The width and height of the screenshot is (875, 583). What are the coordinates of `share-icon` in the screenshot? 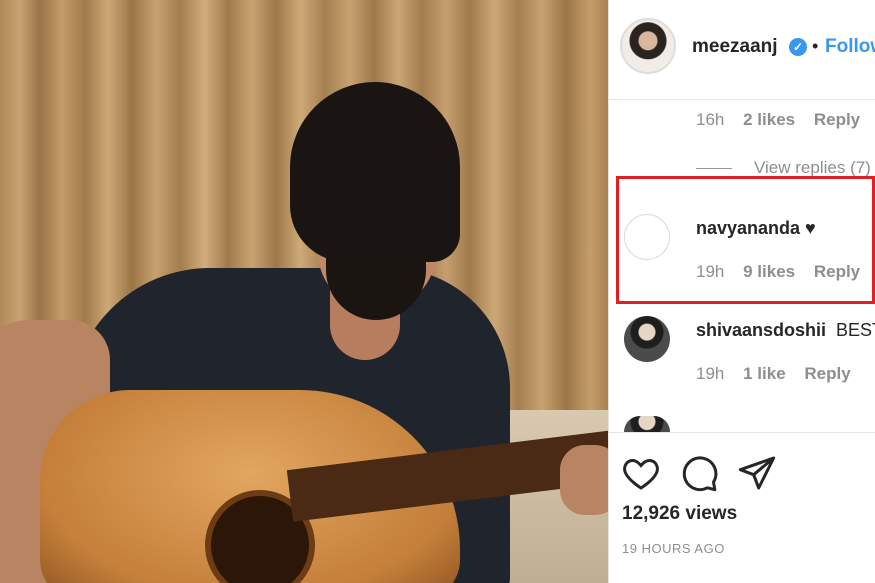 It's located at (757, 473).